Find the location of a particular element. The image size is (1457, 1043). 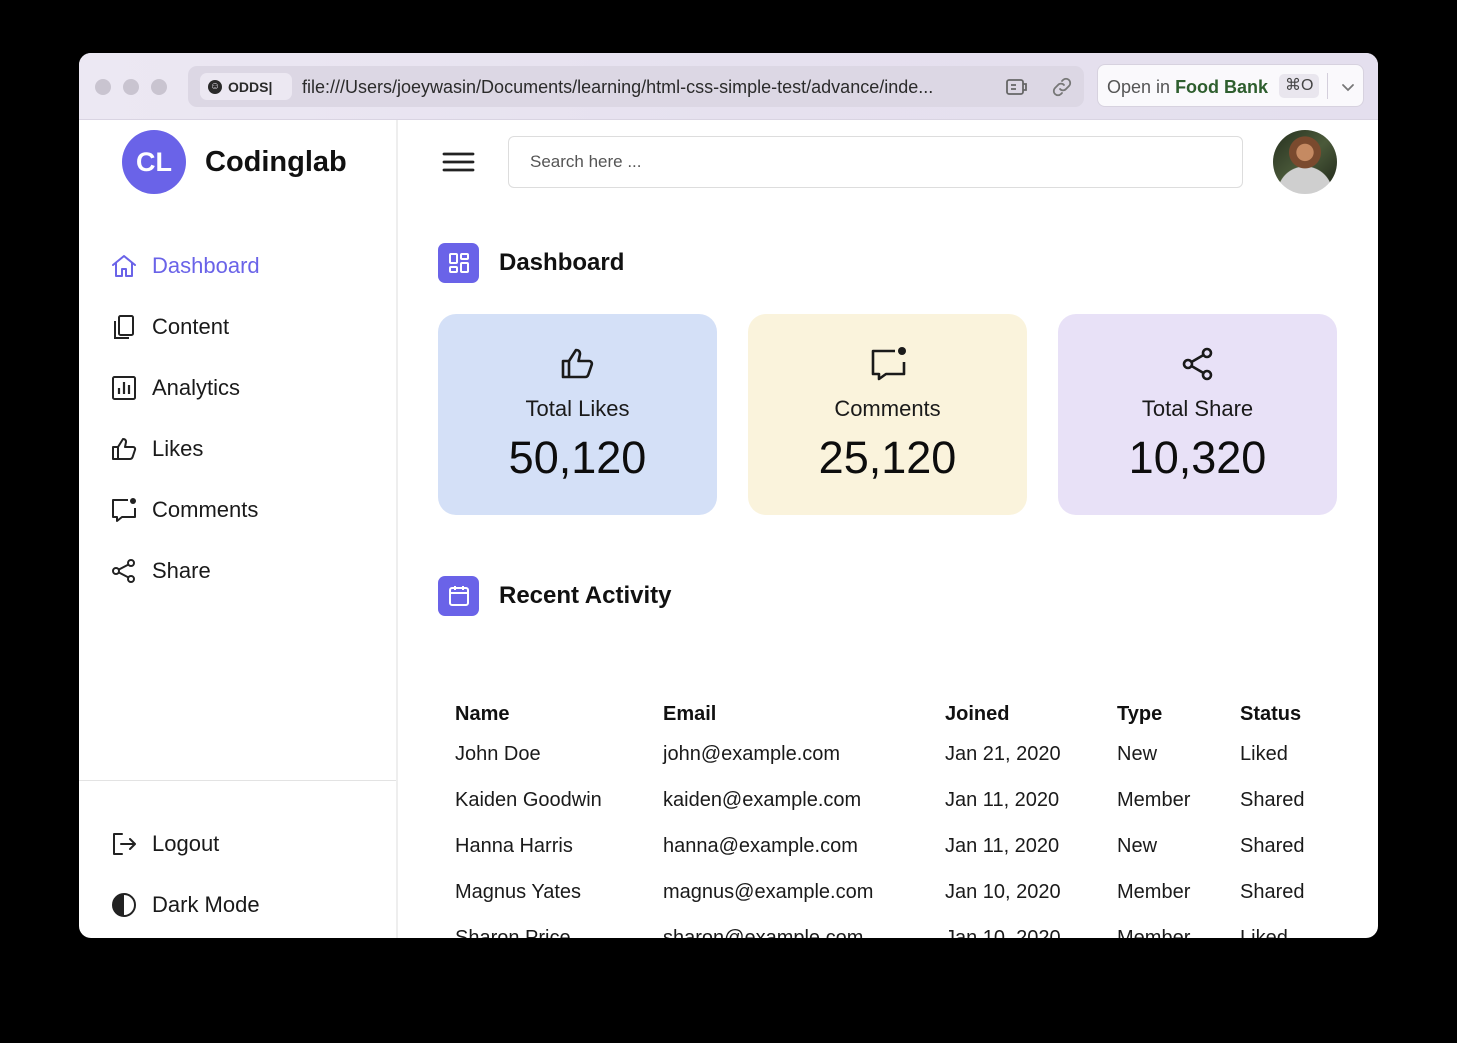

user-avatar is located at coordinates (1305, 162).